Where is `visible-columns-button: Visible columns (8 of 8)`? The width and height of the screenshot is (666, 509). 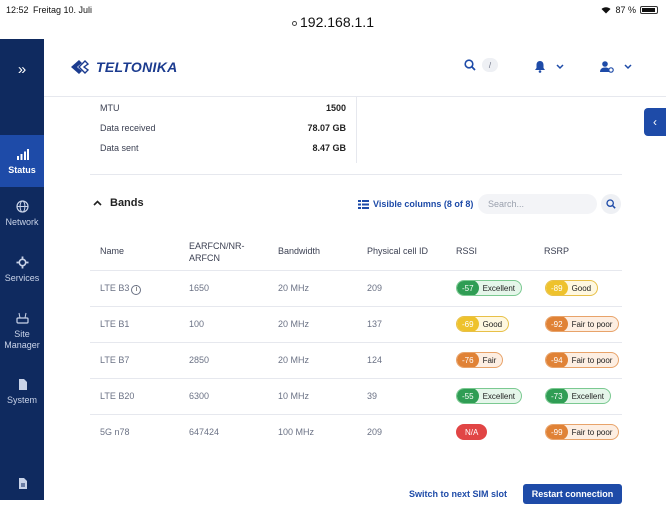
visible-columns-button: Visible columns (8 of 8) is located at coordinates (415, 204).